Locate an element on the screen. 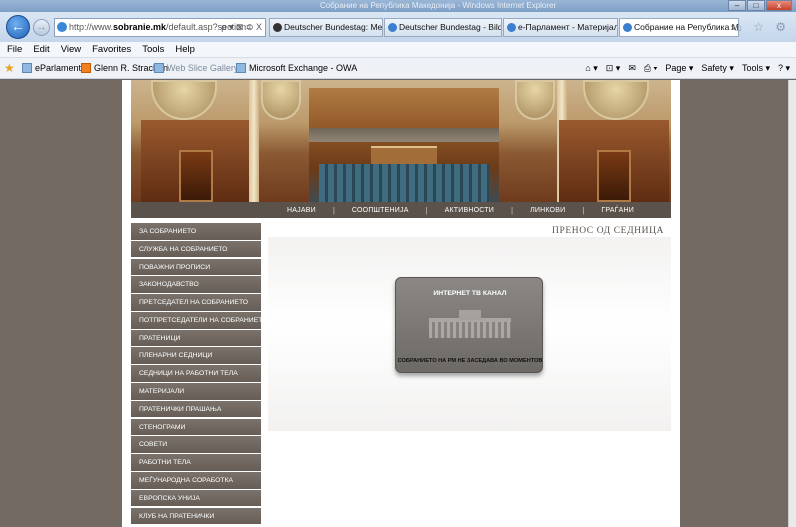  favorite-exchange-owa: Microsoft Exchange - OWA is located at coordinates (296, 68).